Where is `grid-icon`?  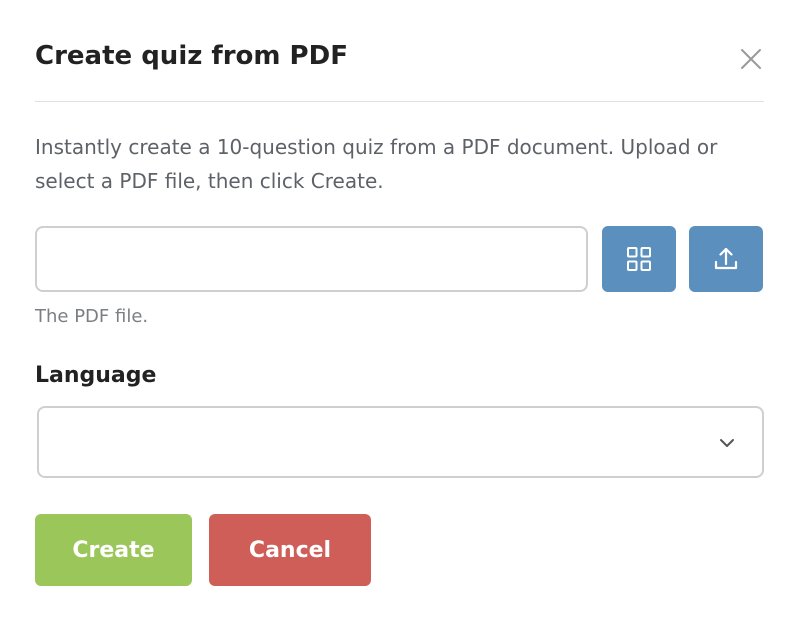
grid-icon is located at coordinates (639, 259).